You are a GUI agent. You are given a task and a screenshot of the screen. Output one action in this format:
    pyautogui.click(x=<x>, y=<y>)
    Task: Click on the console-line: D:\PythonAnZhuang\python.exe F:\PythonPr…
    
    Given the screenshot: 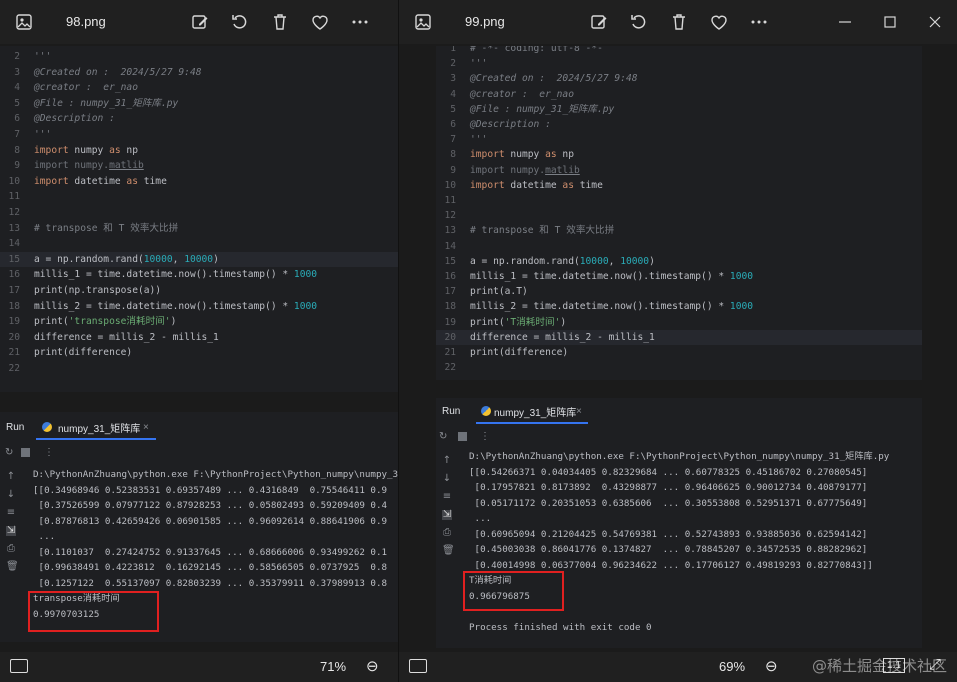 What is the action you would take?
    pyautogui.click(x=679, y=456)
    